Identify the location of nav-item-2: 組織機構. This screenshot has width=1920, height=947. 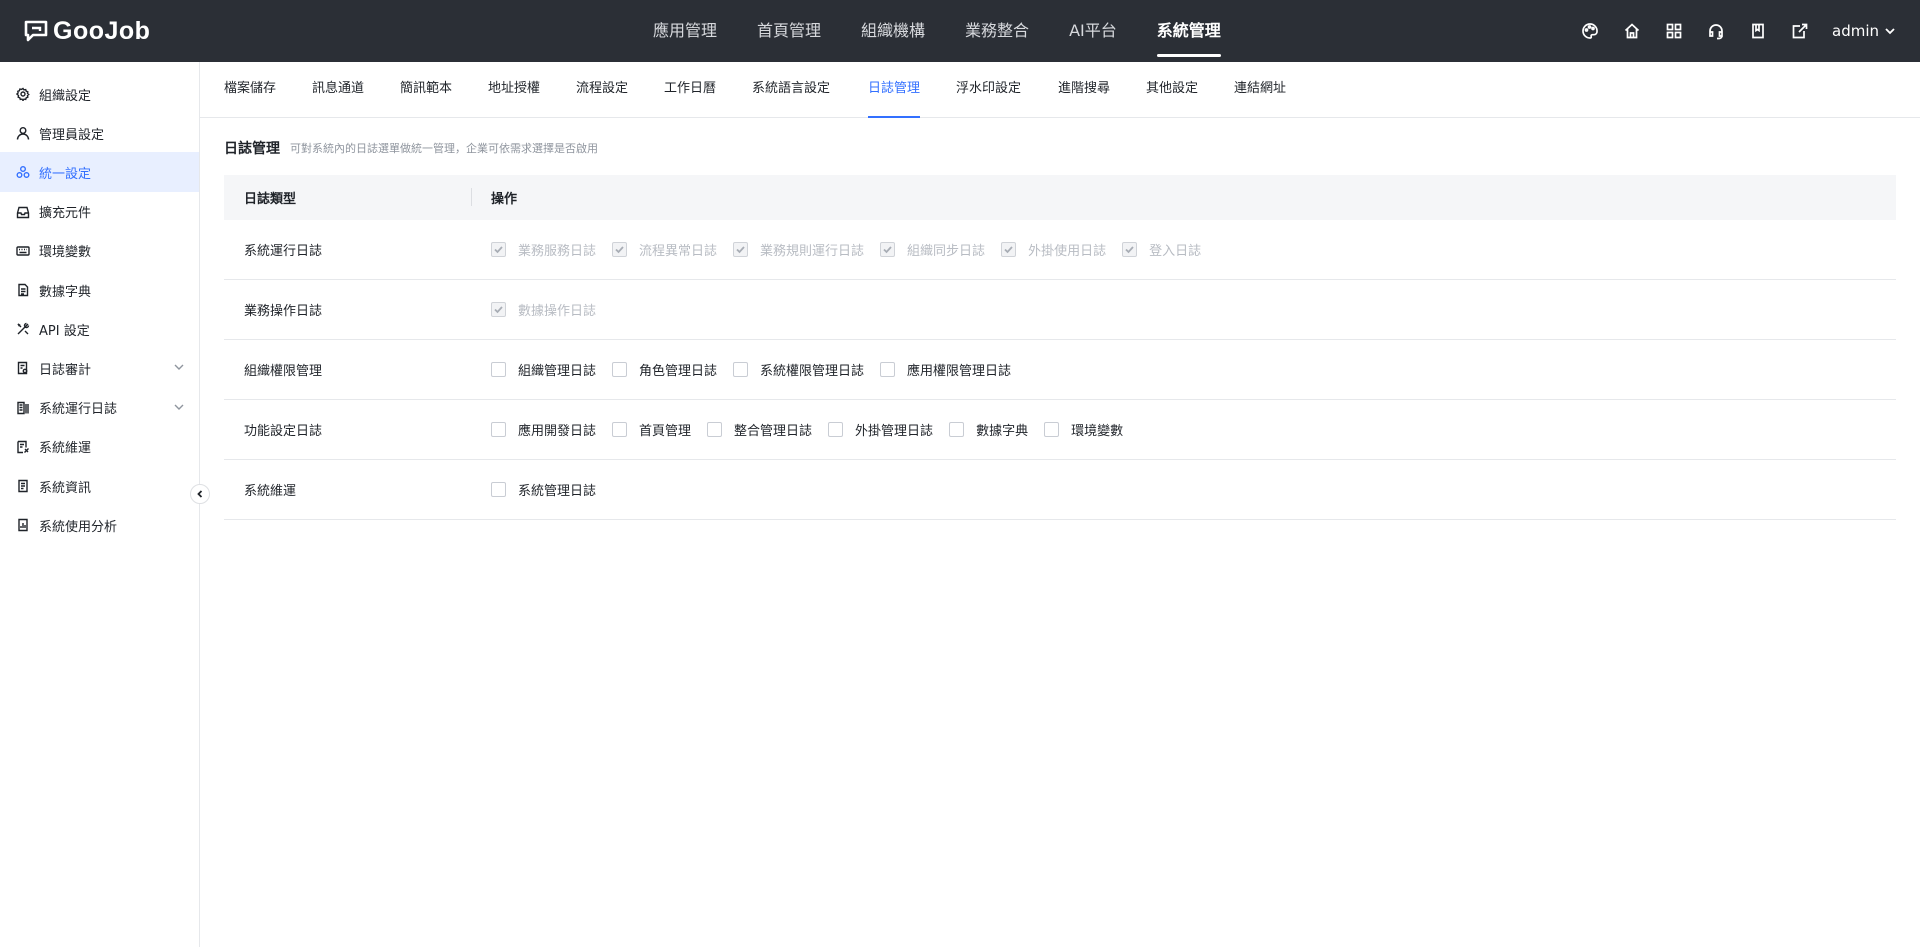
(893, 31).